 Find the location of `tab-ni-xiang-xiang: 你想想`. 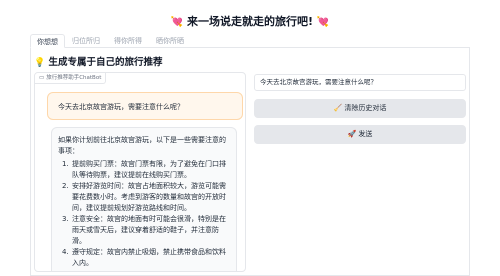

tab-ni-xiang-xiang: 你想想 is located at coordinates (47, 41).